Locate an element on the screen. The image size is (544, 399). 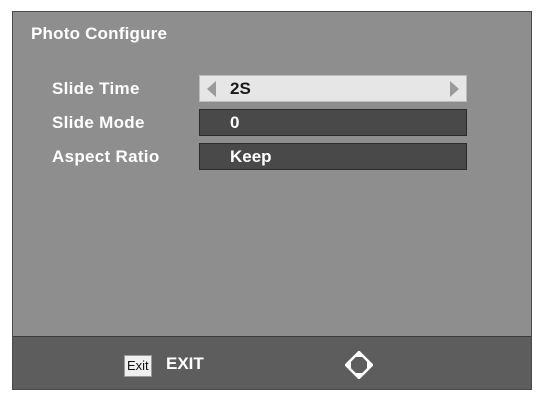
slide-time-value: 2S is located at coordinates (240, 88).